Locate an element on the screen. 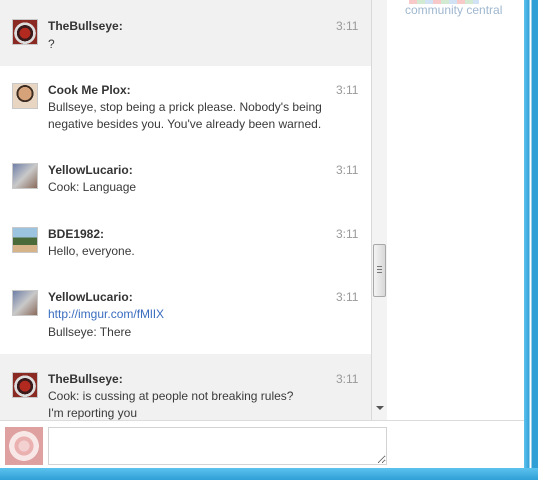 This screenshot has height=480, width=538. scrollbar-thumb is located at coordinates (379, 270).